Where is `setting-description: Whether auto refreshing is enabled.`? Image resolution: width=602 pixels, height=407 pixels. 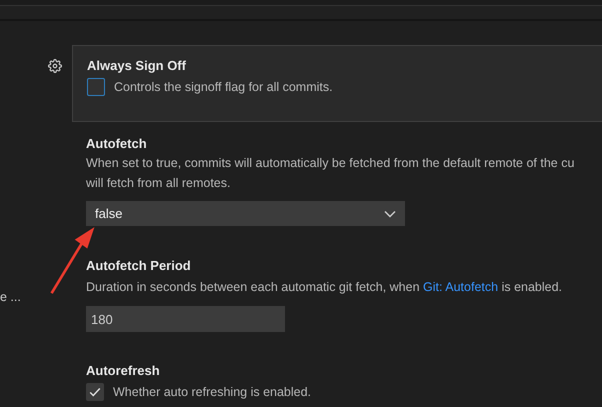
setting-description: Whether auto refreshing is enabled. is located at coordinates (212, 392).